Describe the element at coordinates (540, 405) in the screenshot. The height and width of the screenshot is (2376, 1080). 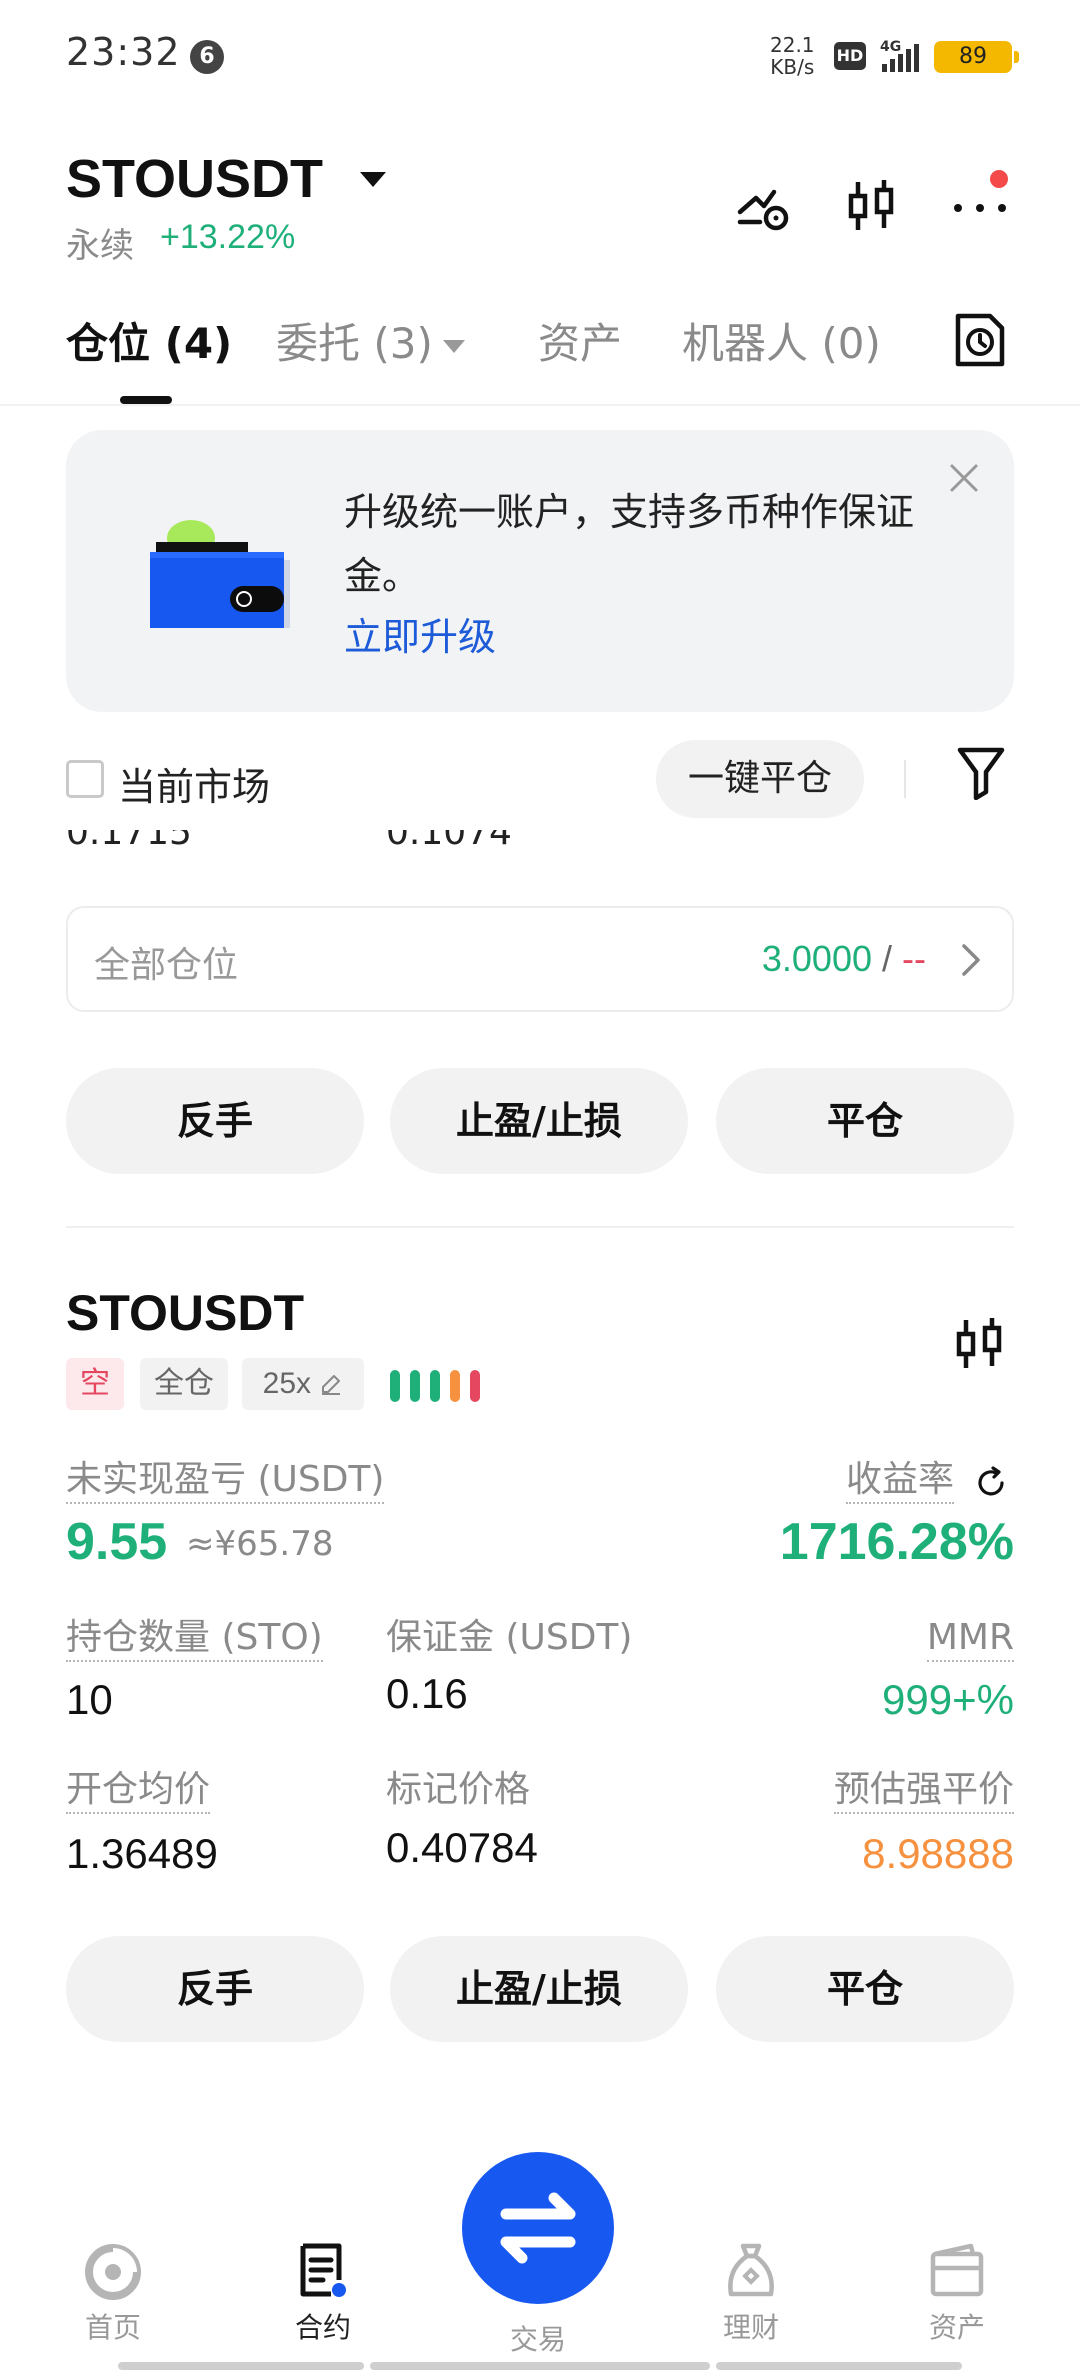
I see `tabs-divider` at that location.